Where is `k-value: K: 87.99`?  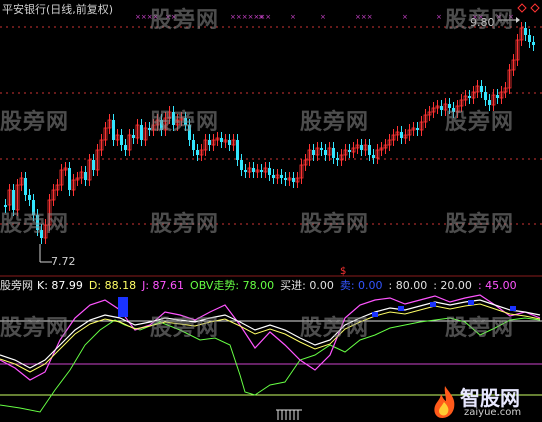 k-value: K: 87.99 is located at coordinates (60, 285).